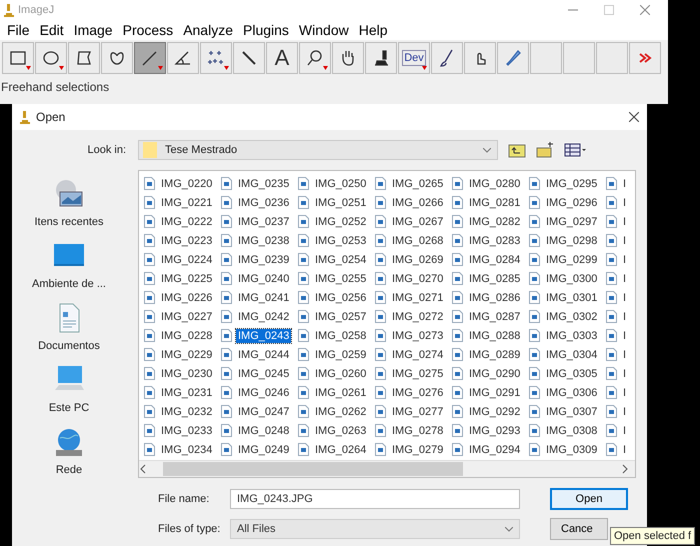  I want to click on image-filename: IMG_0226, so click(186, 297).